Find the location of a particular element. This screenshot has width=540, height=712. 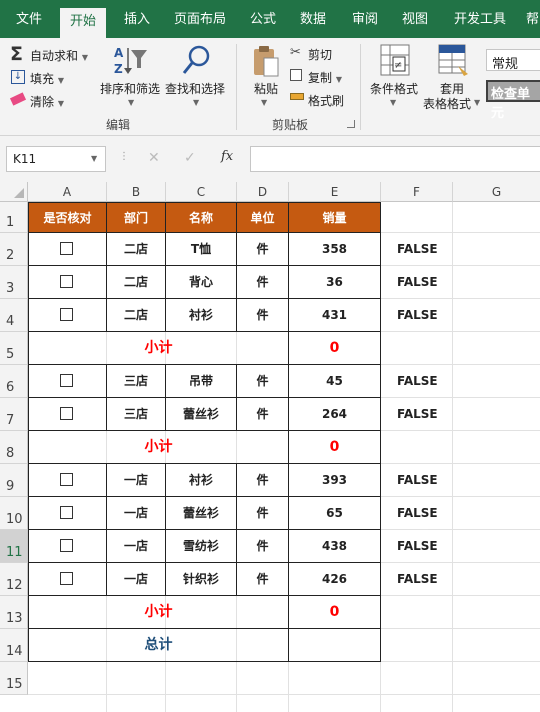

column-header: G is located at coordinates (496, 192).